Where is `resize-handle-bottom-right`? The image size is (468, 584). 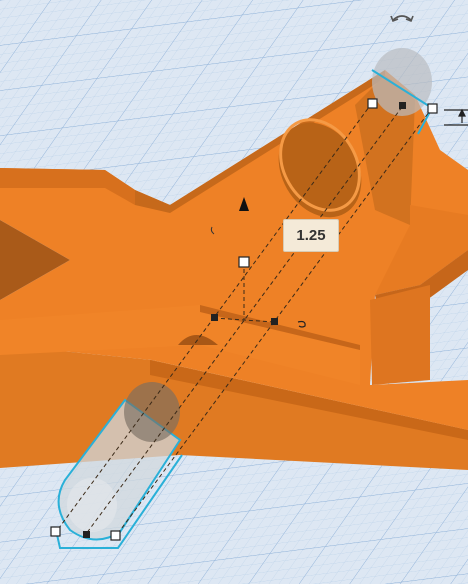 resize-handle-bottom-right is located at coordinates (115, 535).